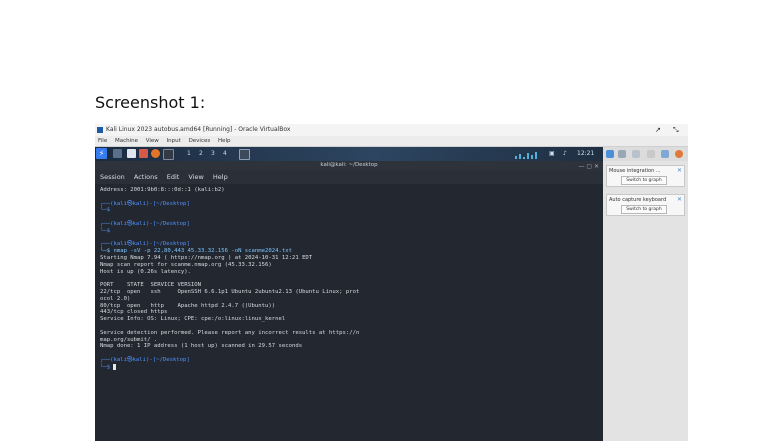 This screenshot has height=441, width=784. I want to click on kali-menu-icon: ⚡, so click(101, 153).